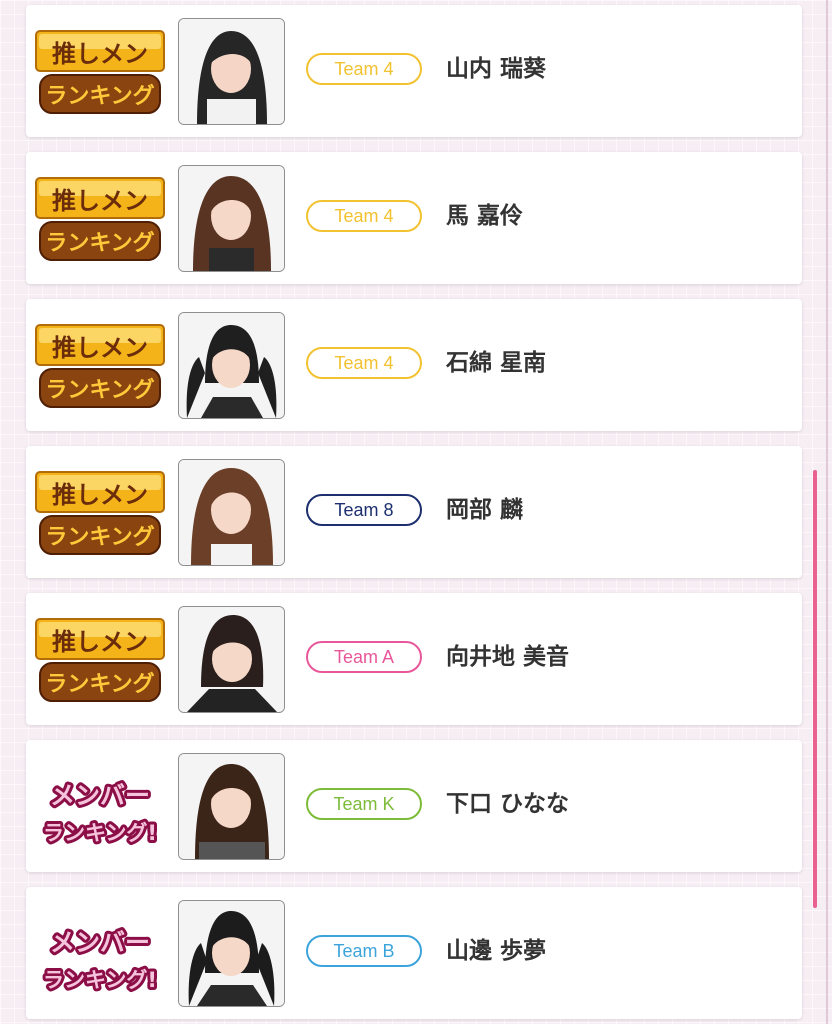 This screenshot has height=1024, width=832. I want to click on member-card: 推しメン ランキング Team 4 山内 瑞葵, so click(414, 71).